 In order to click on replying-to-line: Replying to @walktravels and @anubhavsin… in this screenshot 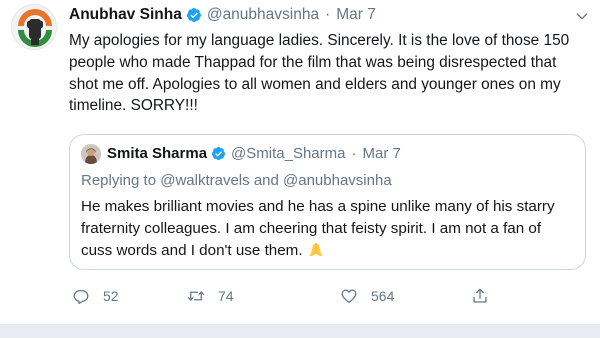, I will do `click(236, 180)`.